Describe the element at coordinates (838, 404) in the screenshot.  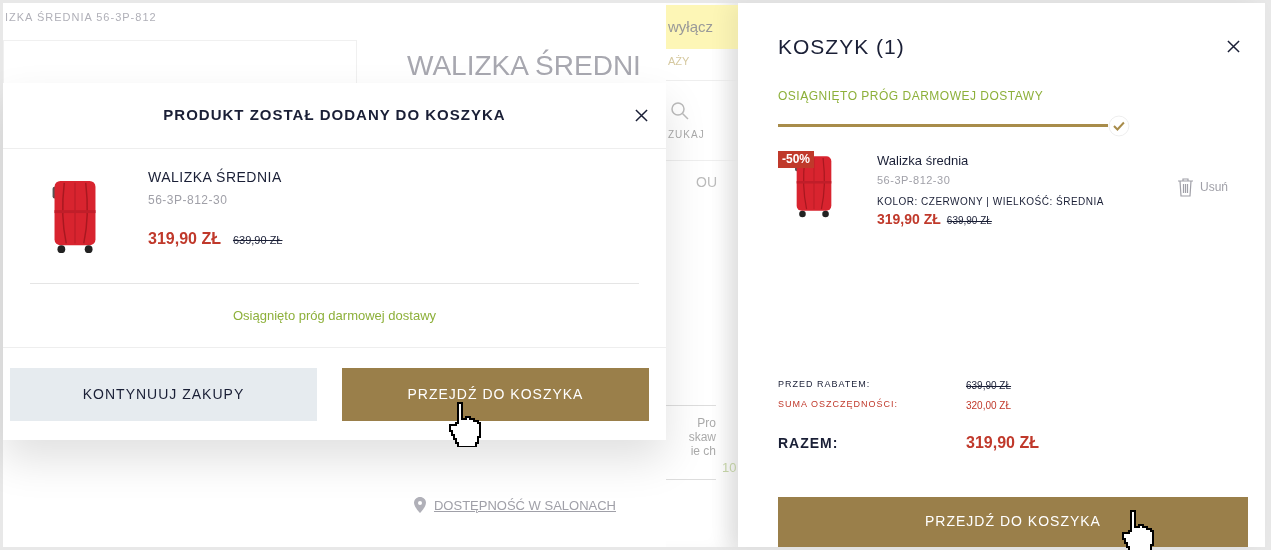
I see `summary-label: SUMA OSZCZĘDNOŚCI:` at that location.